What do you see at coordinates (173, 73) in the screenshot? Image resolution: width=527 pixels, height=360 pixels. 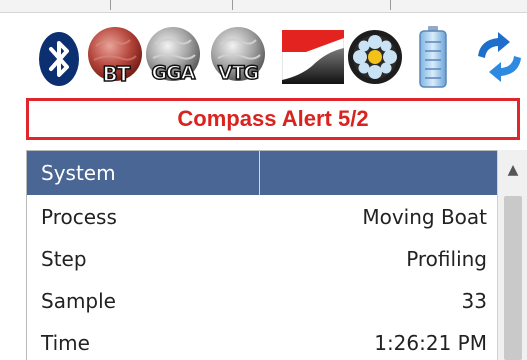 I see `gga-label: GGA` at bounding box center [173, 73].